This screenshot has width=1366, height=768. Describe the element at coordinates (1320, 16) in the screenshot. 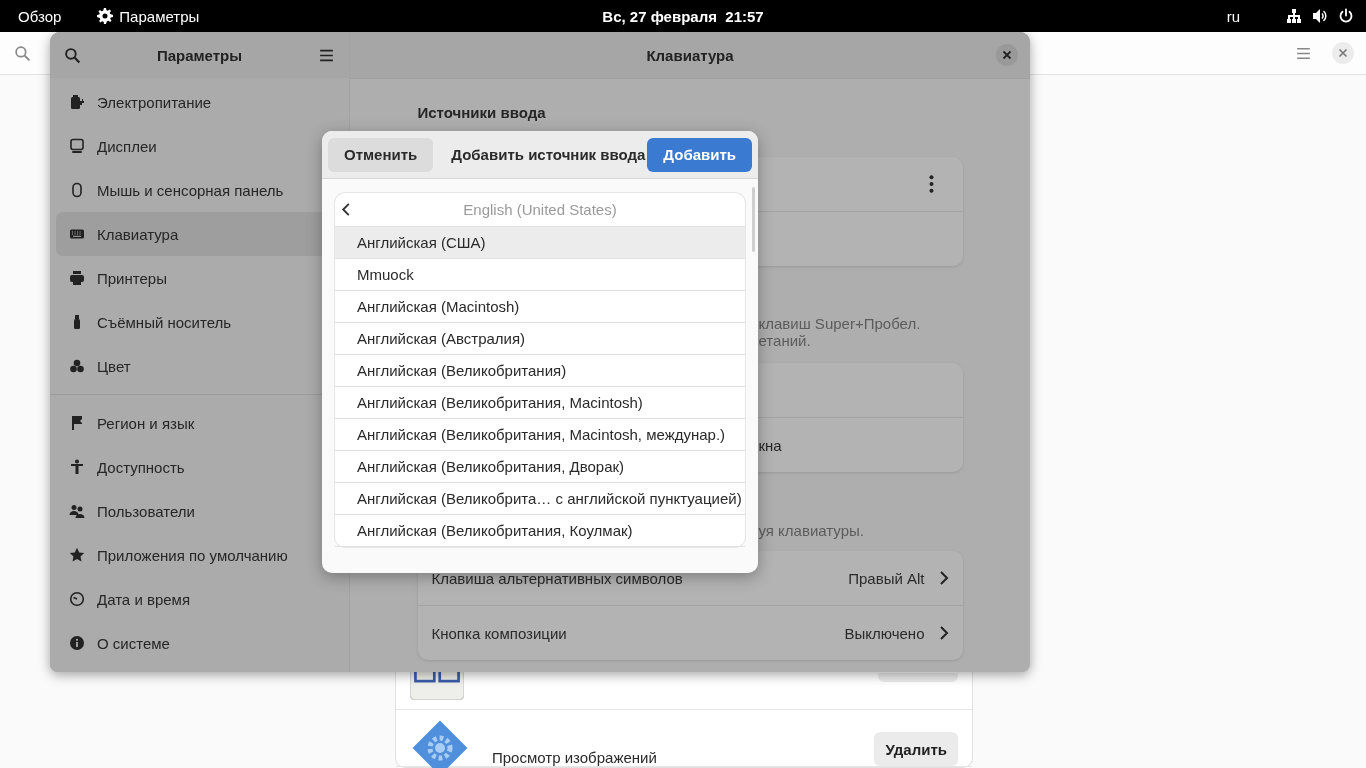

I see `volume-icon` at that location.